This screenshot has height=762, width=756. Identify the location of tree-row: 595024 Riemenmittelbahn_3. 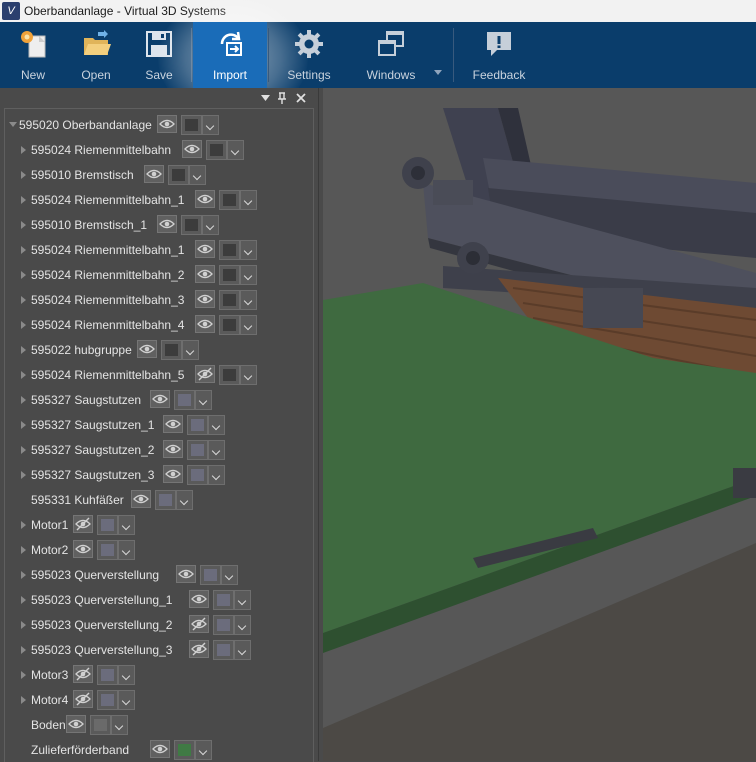
(159, 299).